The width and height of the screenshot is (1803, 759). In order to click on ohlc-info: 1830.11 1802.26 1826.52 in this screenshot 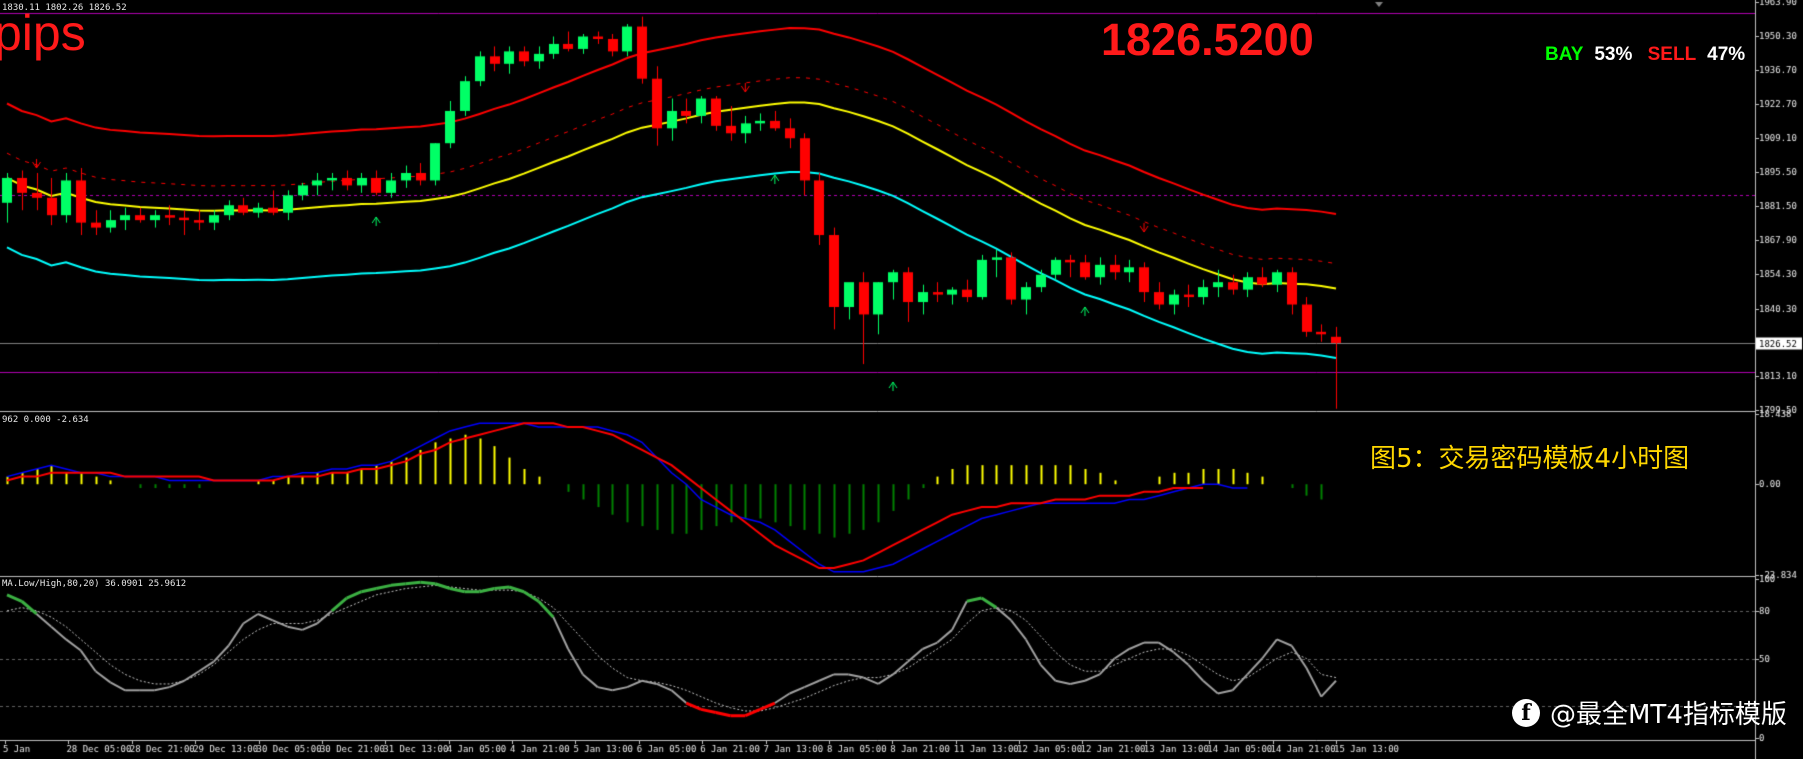, I will do `click(64, 8)`.